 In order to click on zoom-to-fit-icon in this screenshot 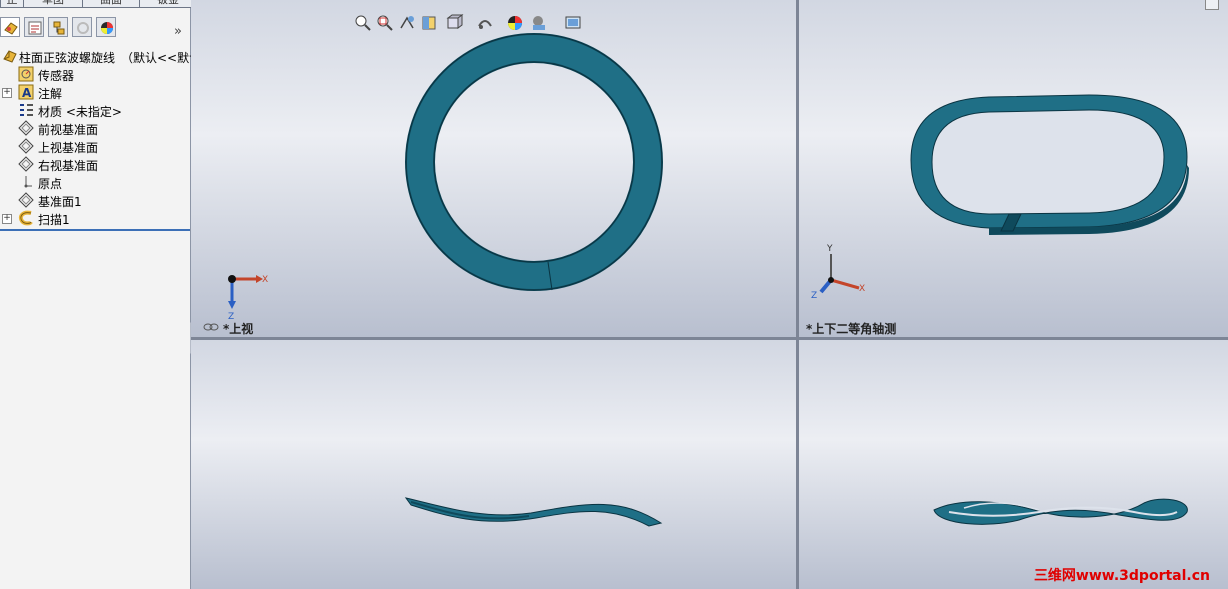, I will do `click(363, 23)`.